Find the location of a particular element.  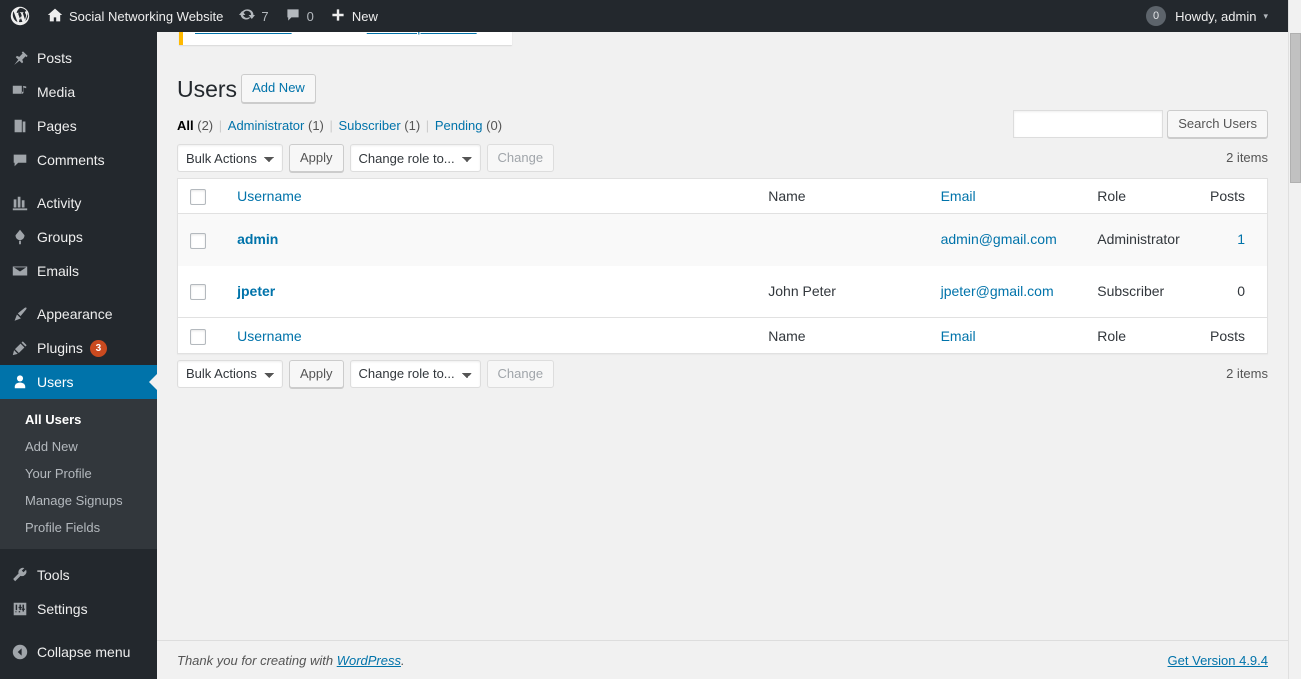

select-all-checkbox-bottom is located at coordinates (198, 336).